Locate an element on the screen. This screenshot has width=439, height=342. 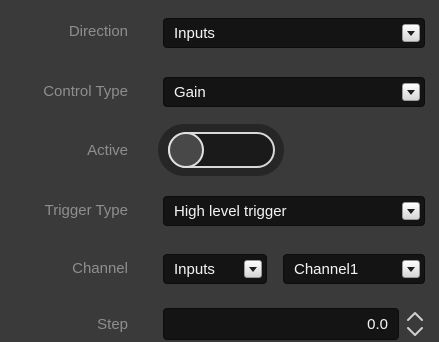
channel-value: Channel1 is located at coordinates (326, 269).